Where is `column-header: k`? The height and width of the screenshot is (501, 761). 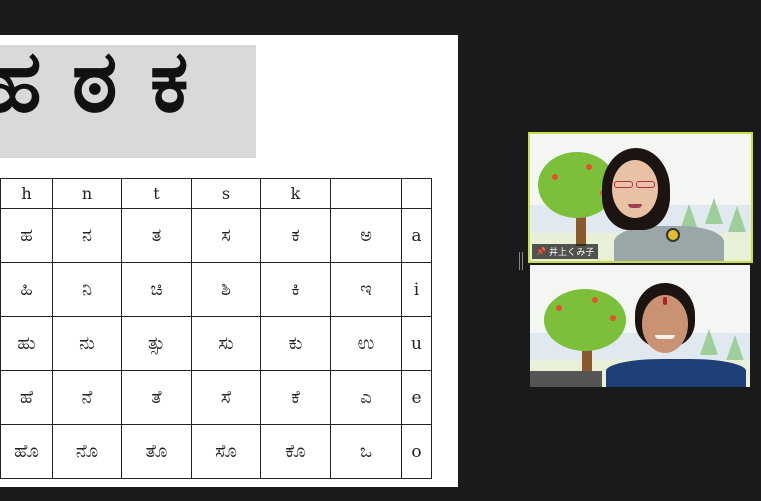 column-header: k is located at coordinates (295, 193).